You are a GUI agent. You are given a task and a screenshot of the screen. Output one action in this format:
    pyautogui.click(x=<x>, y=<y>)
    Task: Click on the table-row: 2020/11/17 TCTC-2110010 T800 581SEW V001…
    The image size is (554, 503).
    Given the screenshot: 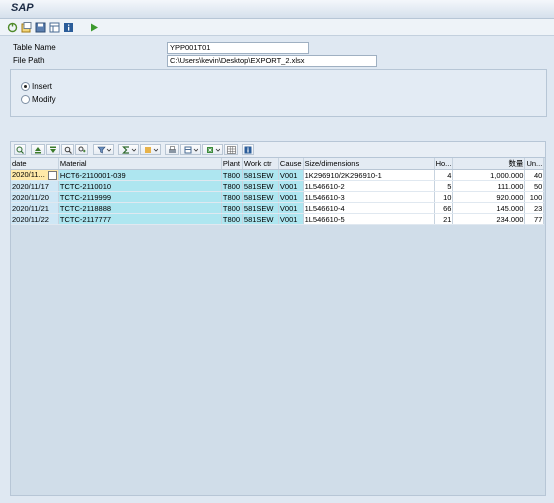 What is the action you would take?
    pyautogui.click(x=278, y=186)
    